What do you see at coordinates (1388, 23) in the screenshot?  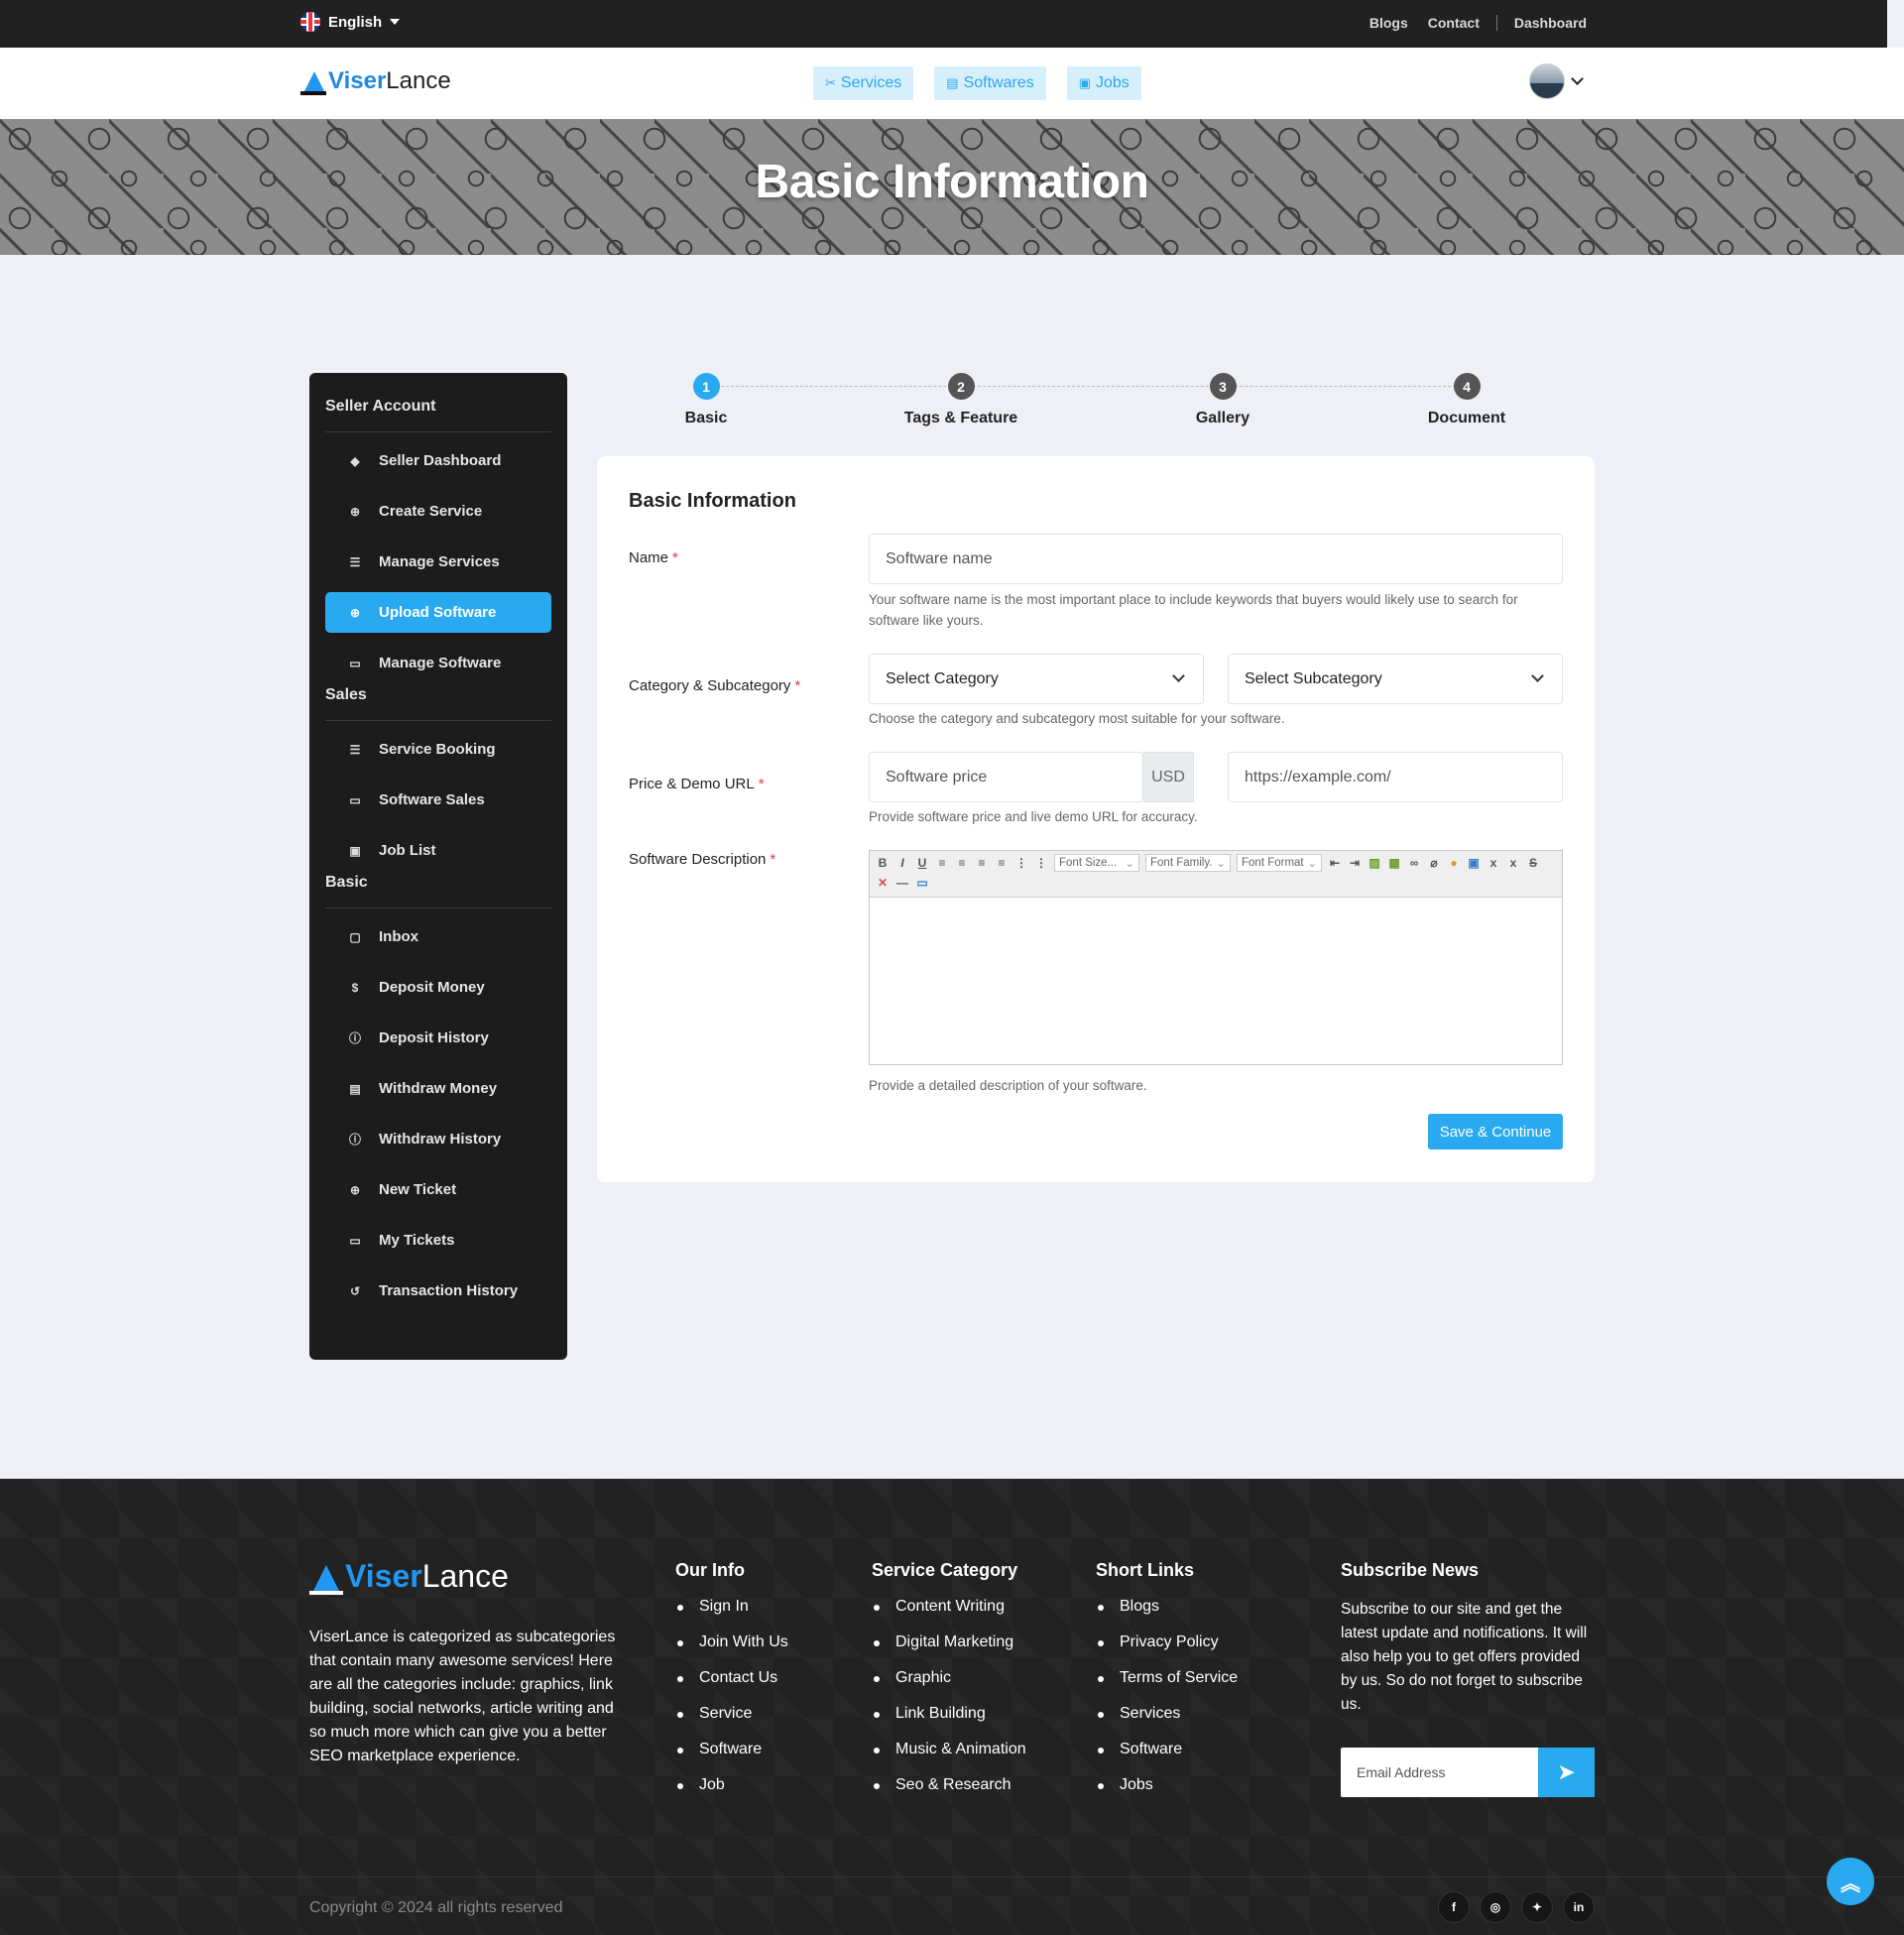 I see `blogs-link: Blogs` at bounding box center [1388, 23].